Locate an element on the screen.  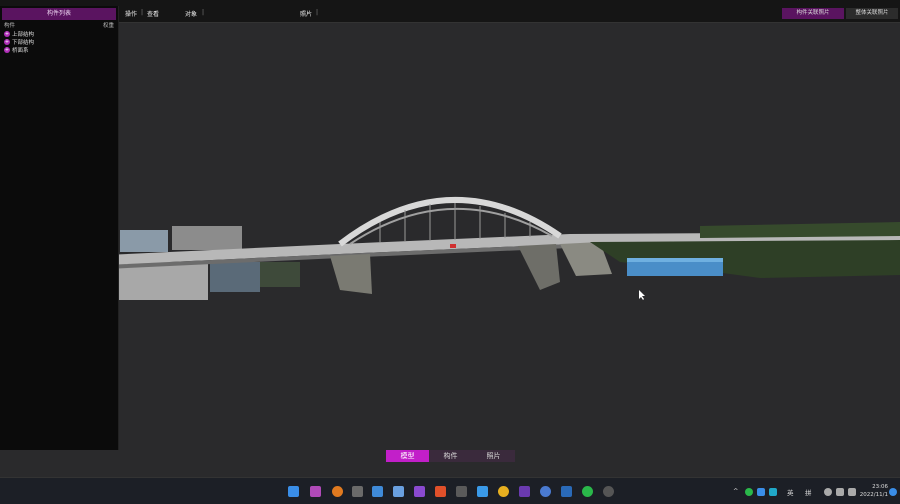
app-icon is located at coordinates (315, 491).